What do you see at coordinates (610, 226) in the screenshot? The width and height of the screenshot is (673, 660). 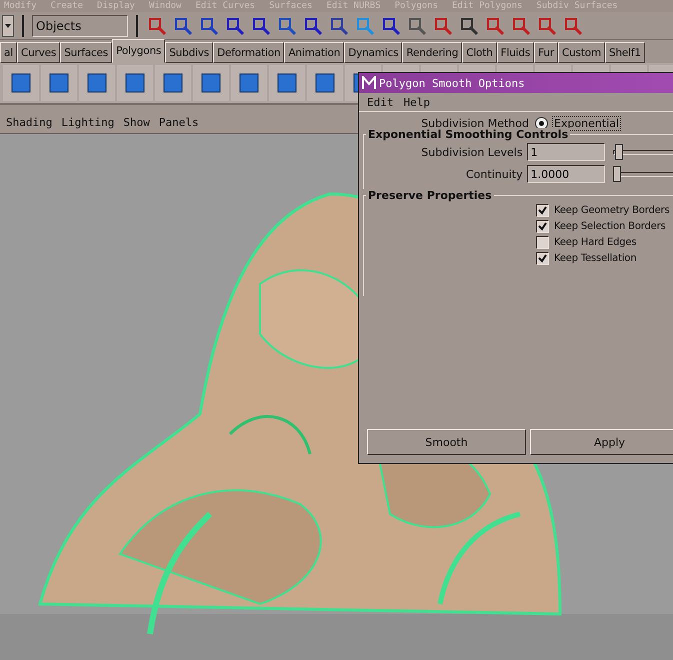 I see `checkbox-label: Keep Selection Borders` at bounding box center [610, 226].